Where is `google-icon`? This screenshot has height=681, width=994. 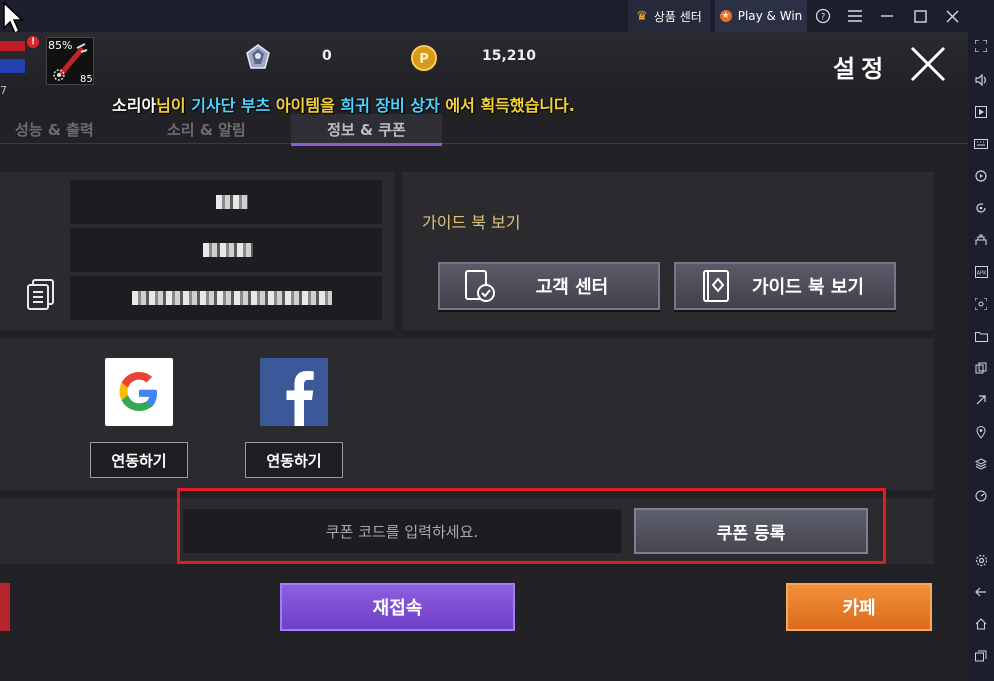 google-icon is located at coordinates (139, 392).